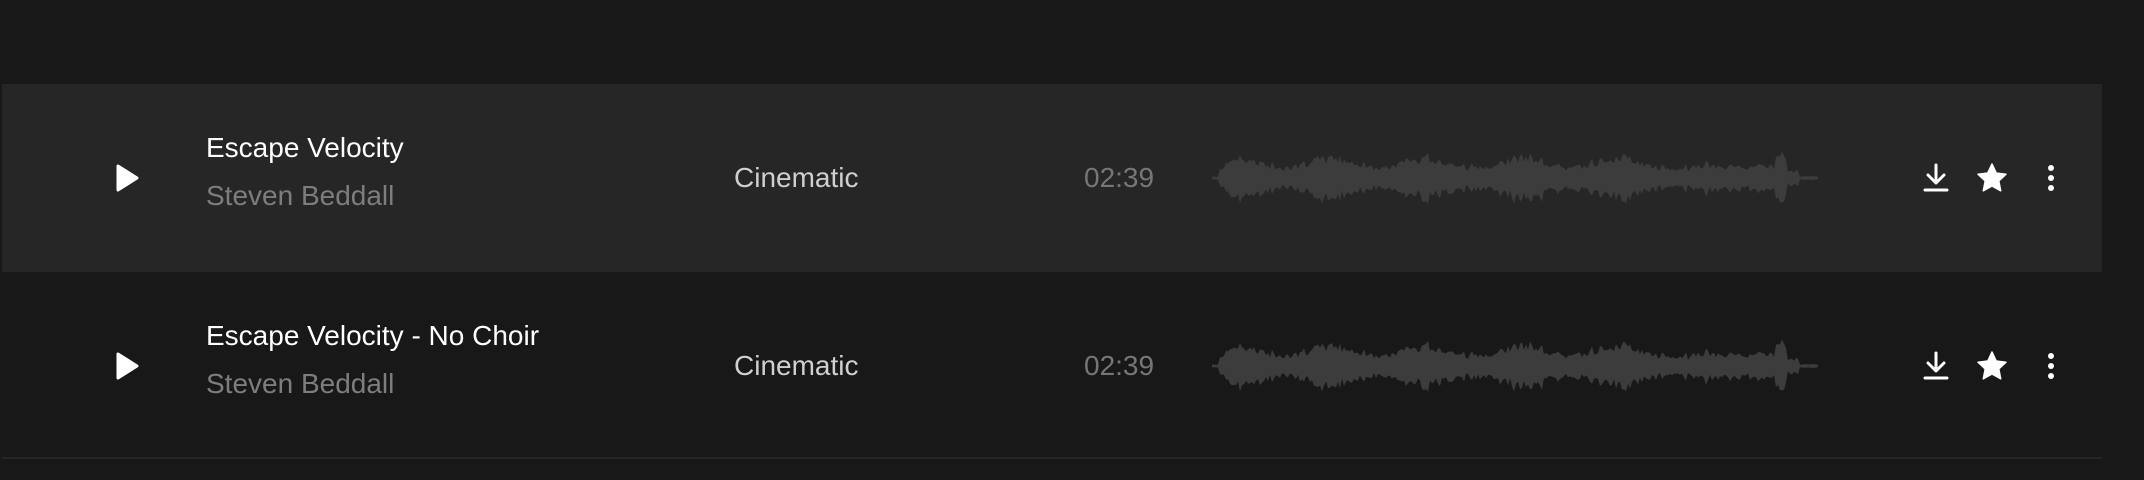 The width and height of the screenshot is (2144, 480). Describe the element at coordinates (1052, 458) in the screenshot. I see `list-divider` at that location.